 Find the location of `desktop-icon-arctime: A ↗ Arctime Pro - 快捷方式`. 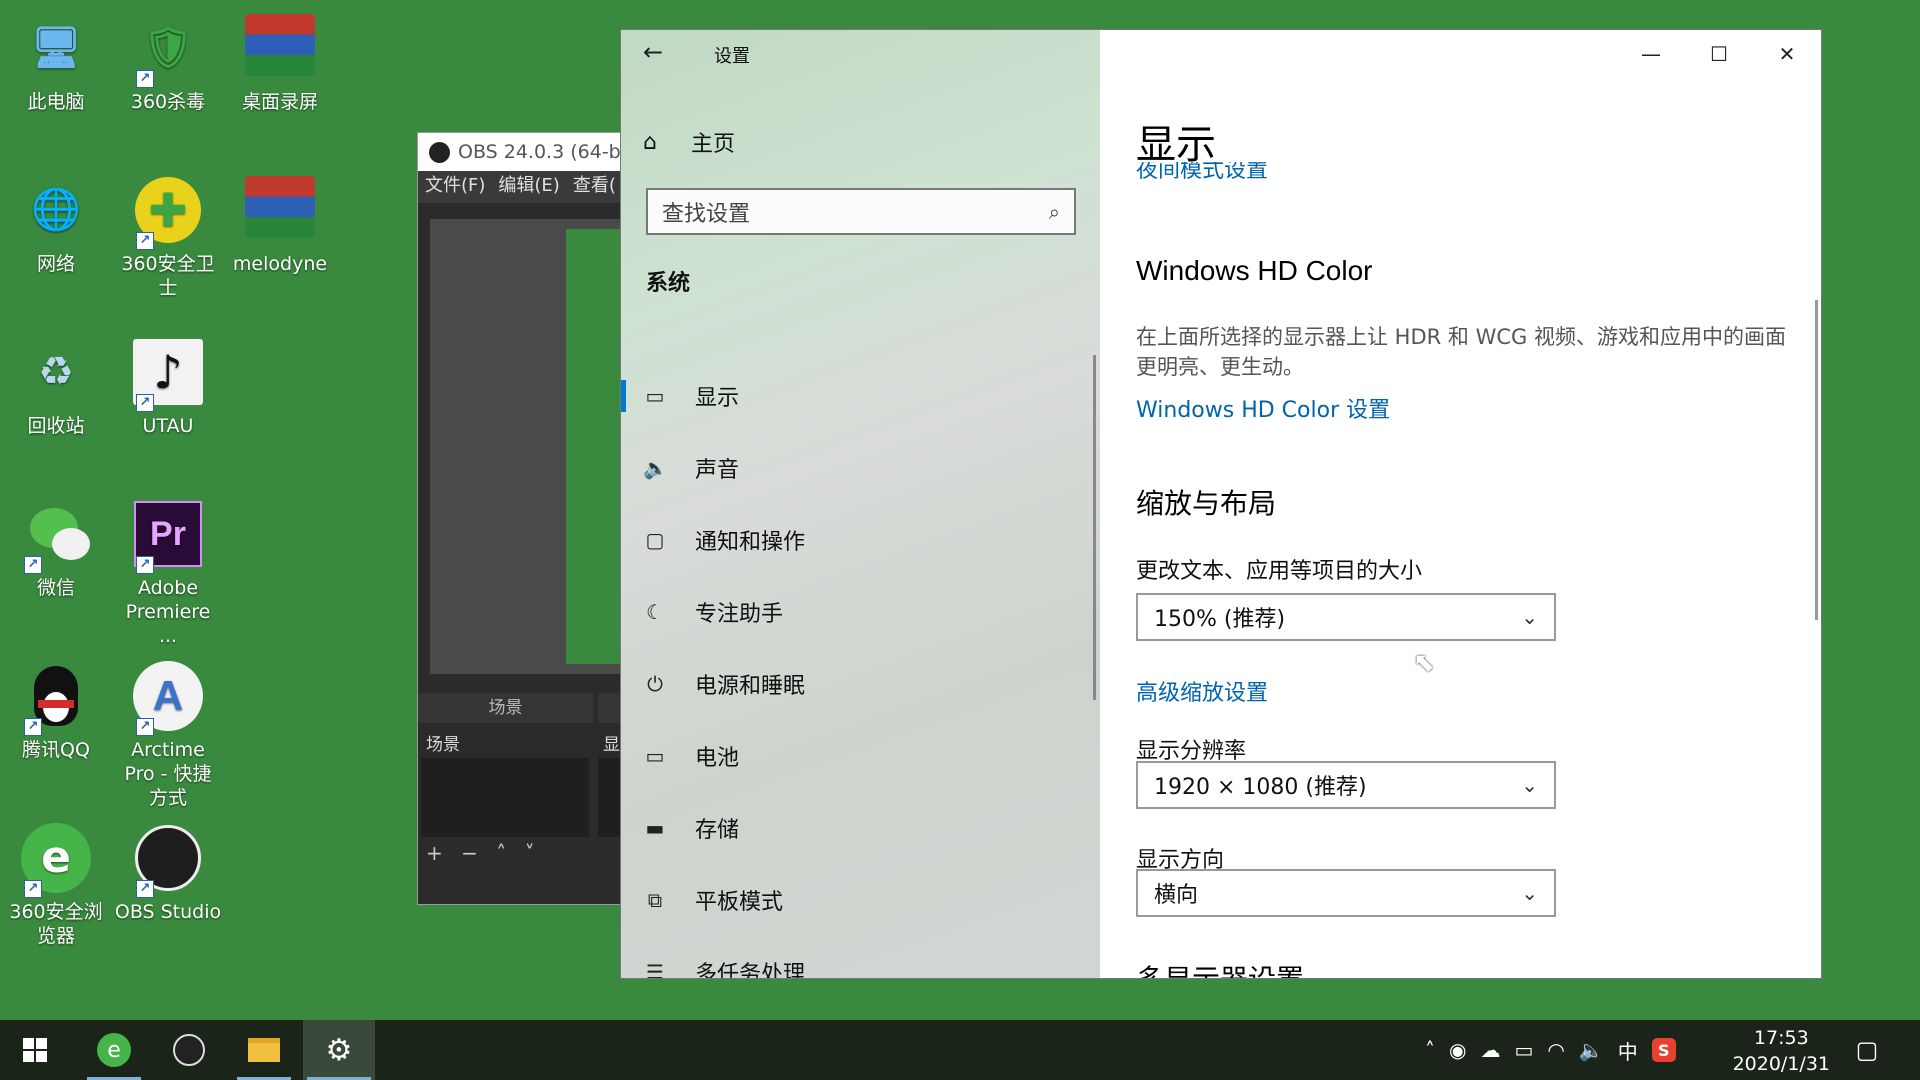

desktop-icon-arctime: A ↗ Arctime Pro - 快捷方式 is located at coordinates (168, 734).